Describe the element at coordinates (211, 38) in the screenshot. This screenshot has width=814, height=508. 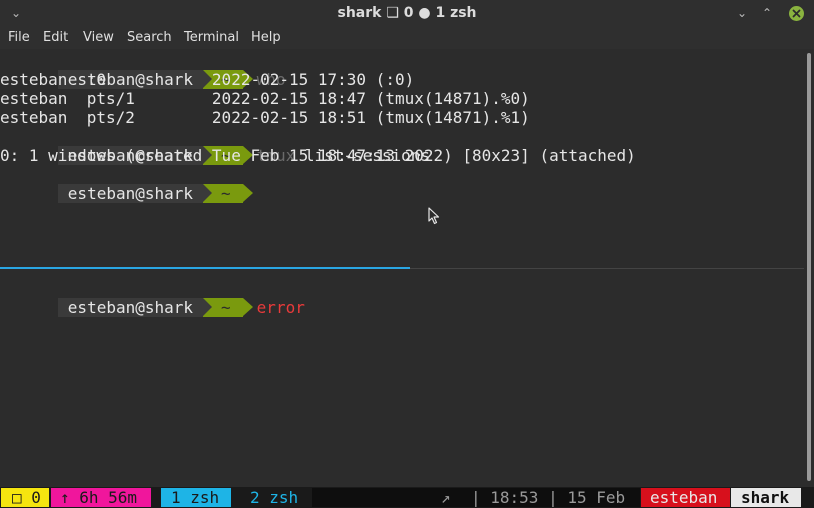
I see `menu-terminal: Terminal` at that location.